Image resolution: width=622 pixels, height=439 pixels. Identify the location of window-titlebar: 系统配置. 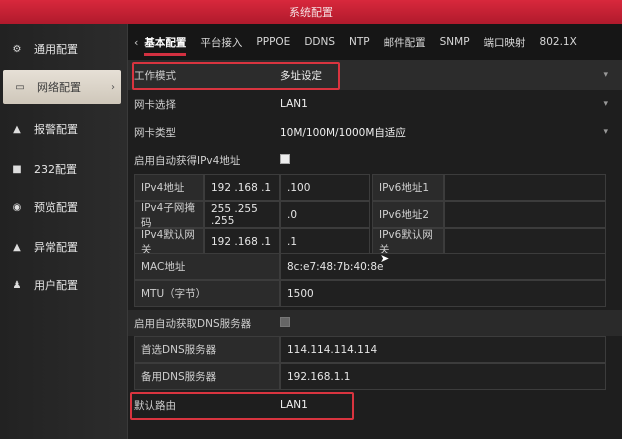
(311, 12).